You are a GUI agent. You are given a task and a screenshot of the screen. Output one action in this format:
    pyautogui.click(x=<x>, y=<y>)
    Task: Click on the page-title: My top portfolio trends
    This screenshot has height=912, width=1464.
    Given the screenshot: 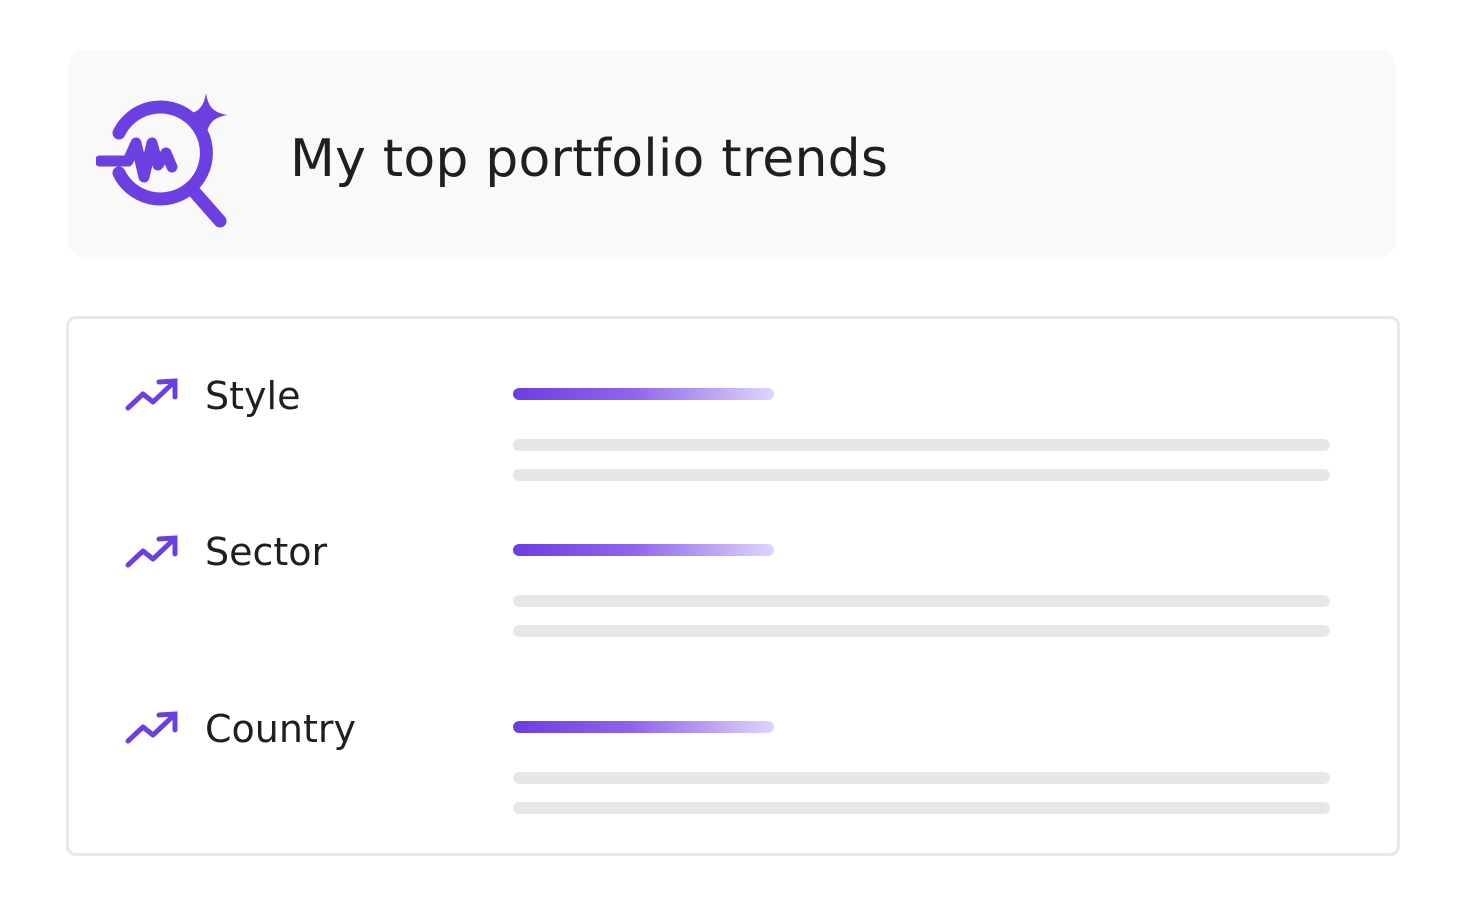 What is the action you would take?
    pyautogui.click(x=589, y=159)
    